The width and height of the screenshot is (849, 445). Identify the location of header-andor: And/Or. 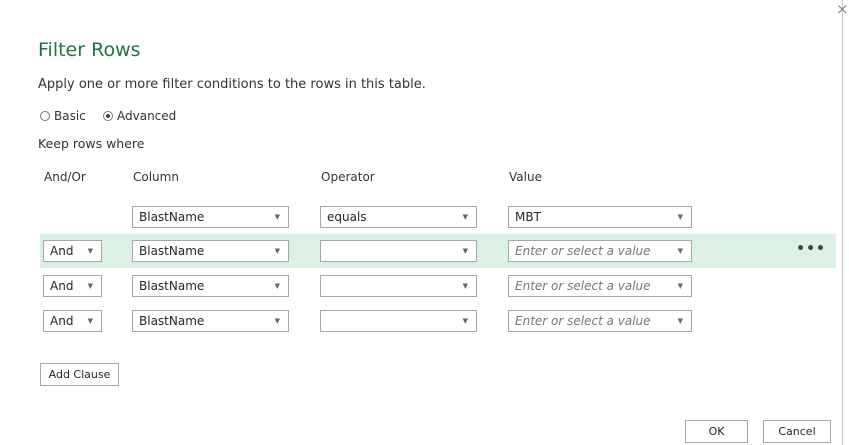
(65, 177).